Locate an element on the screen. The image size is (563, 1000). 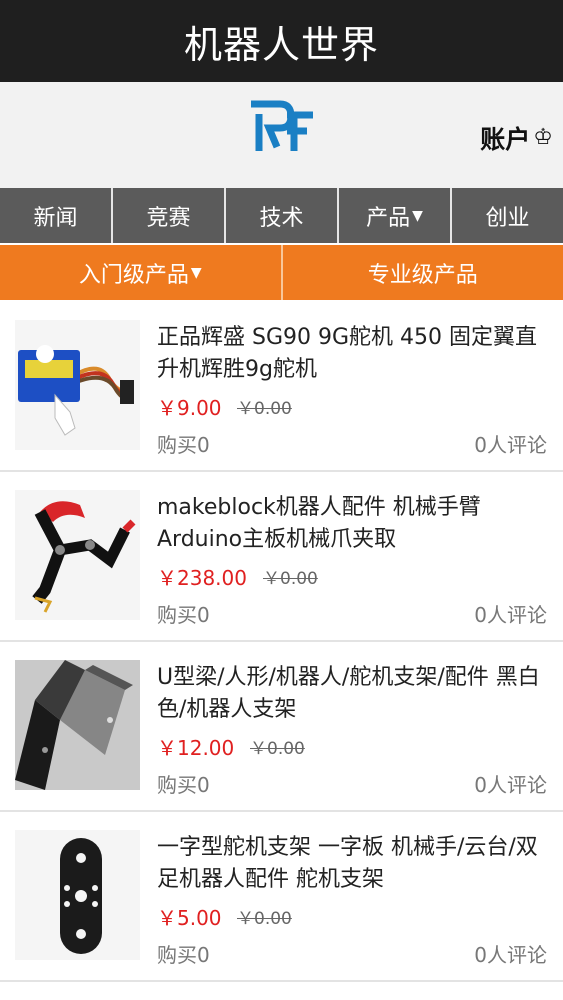
logo-icon is located at coordinates (282, 127).